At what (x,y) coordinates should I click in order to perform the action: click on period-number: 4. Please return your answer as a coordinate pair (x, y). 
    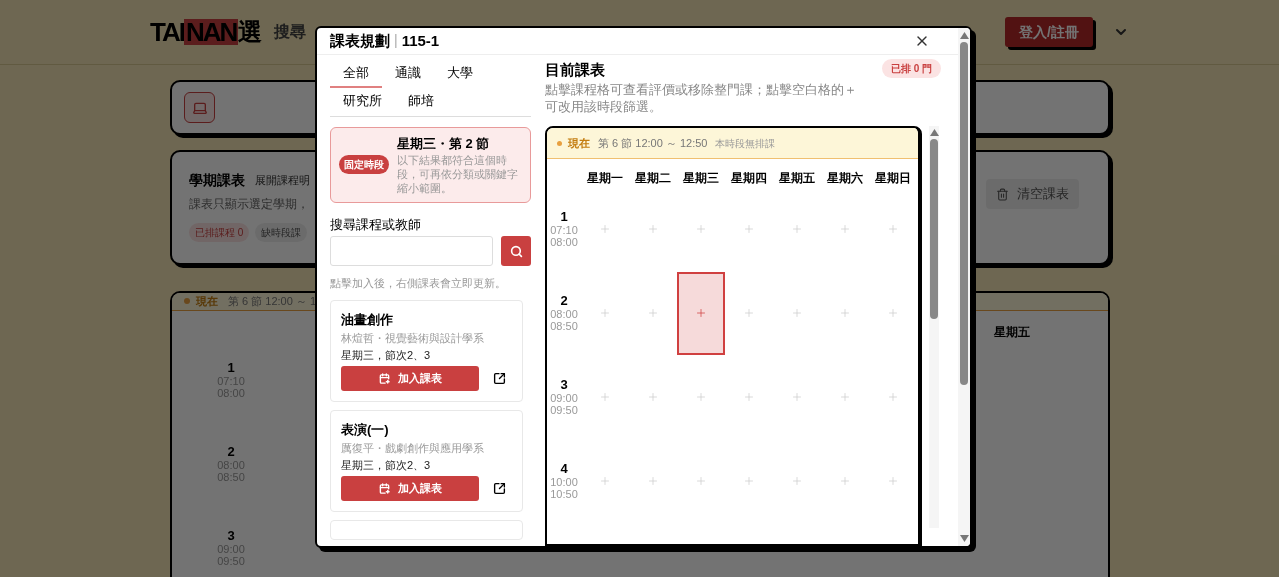
    Looking at the image, I should click on (564, 468).